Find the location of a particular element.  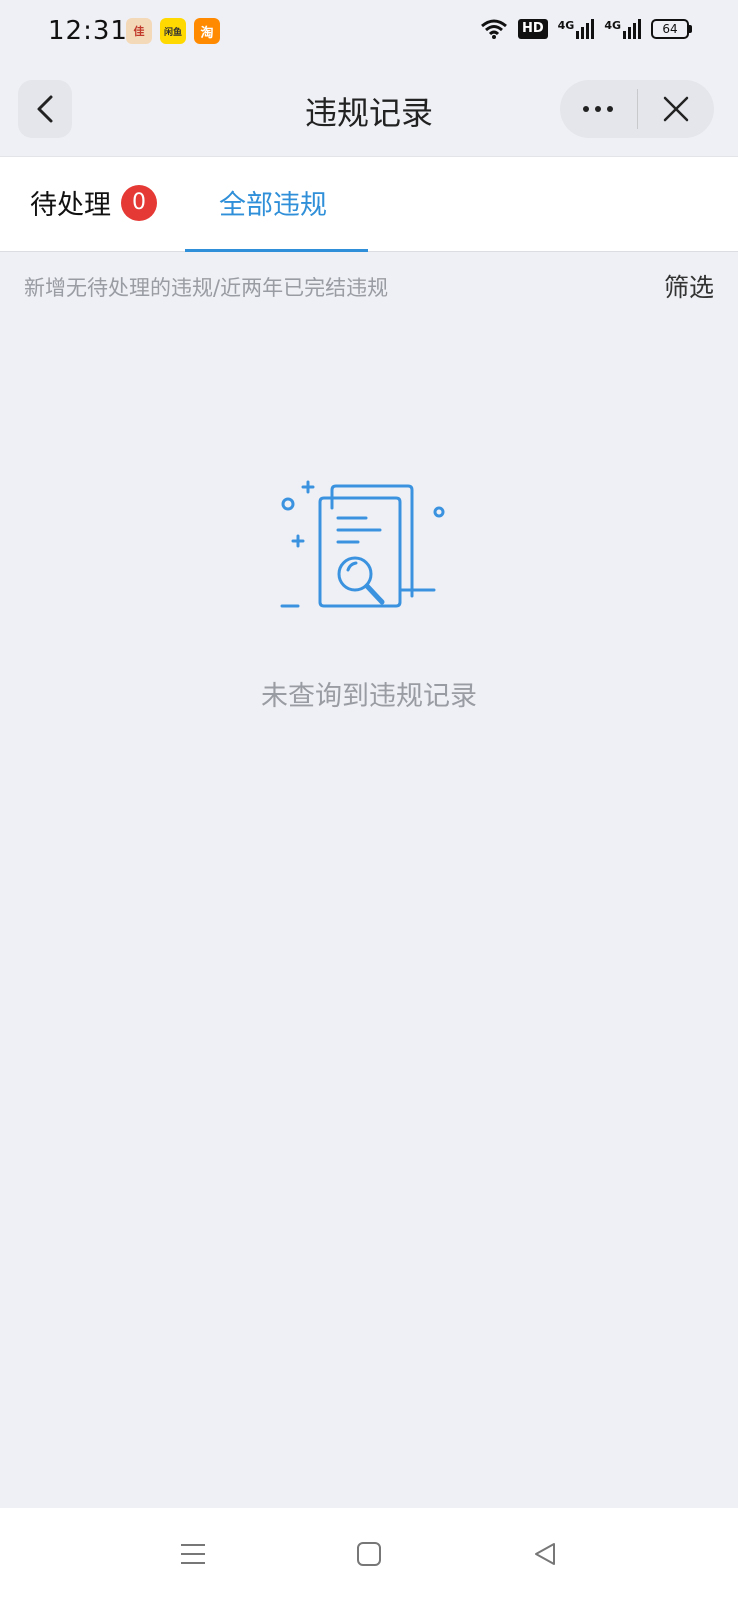

more-button is located at coordinates (598, 109).